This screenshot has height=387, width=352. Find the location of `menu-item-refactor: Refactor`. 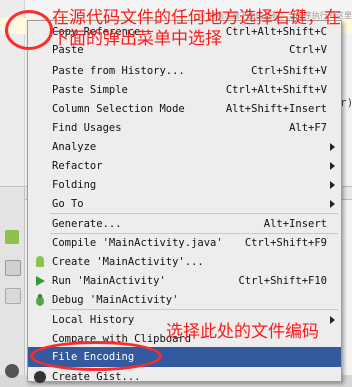

menu-item-refactor: Refactor is located at coordinates (184, 166).